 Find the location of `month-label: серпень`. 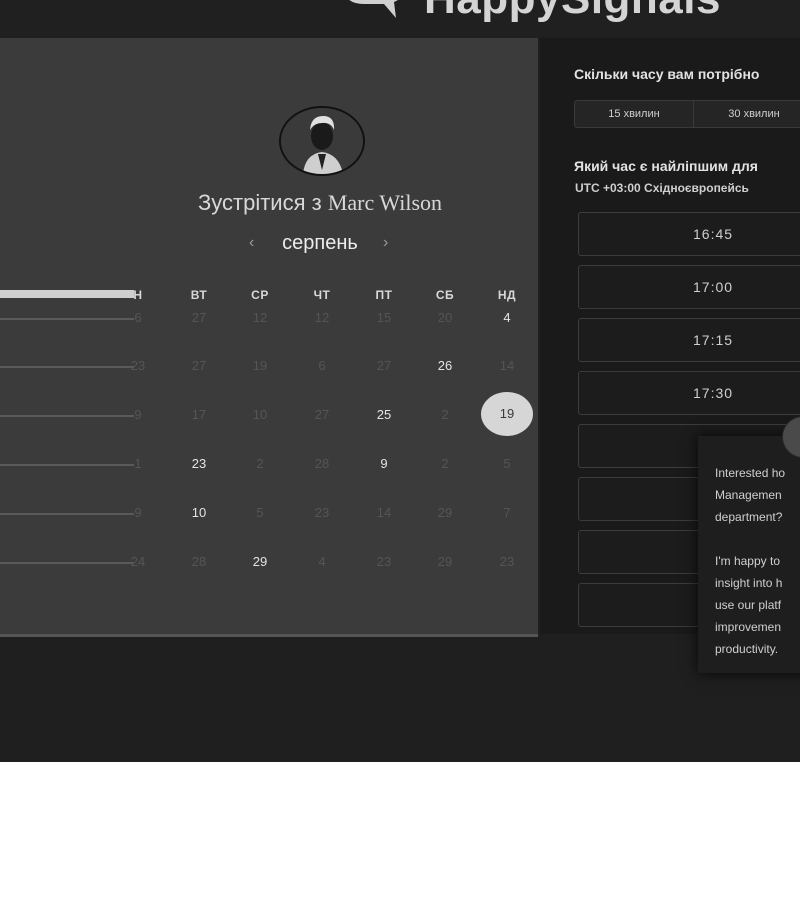

month-label: серпень is located at coordinates (320, 243).